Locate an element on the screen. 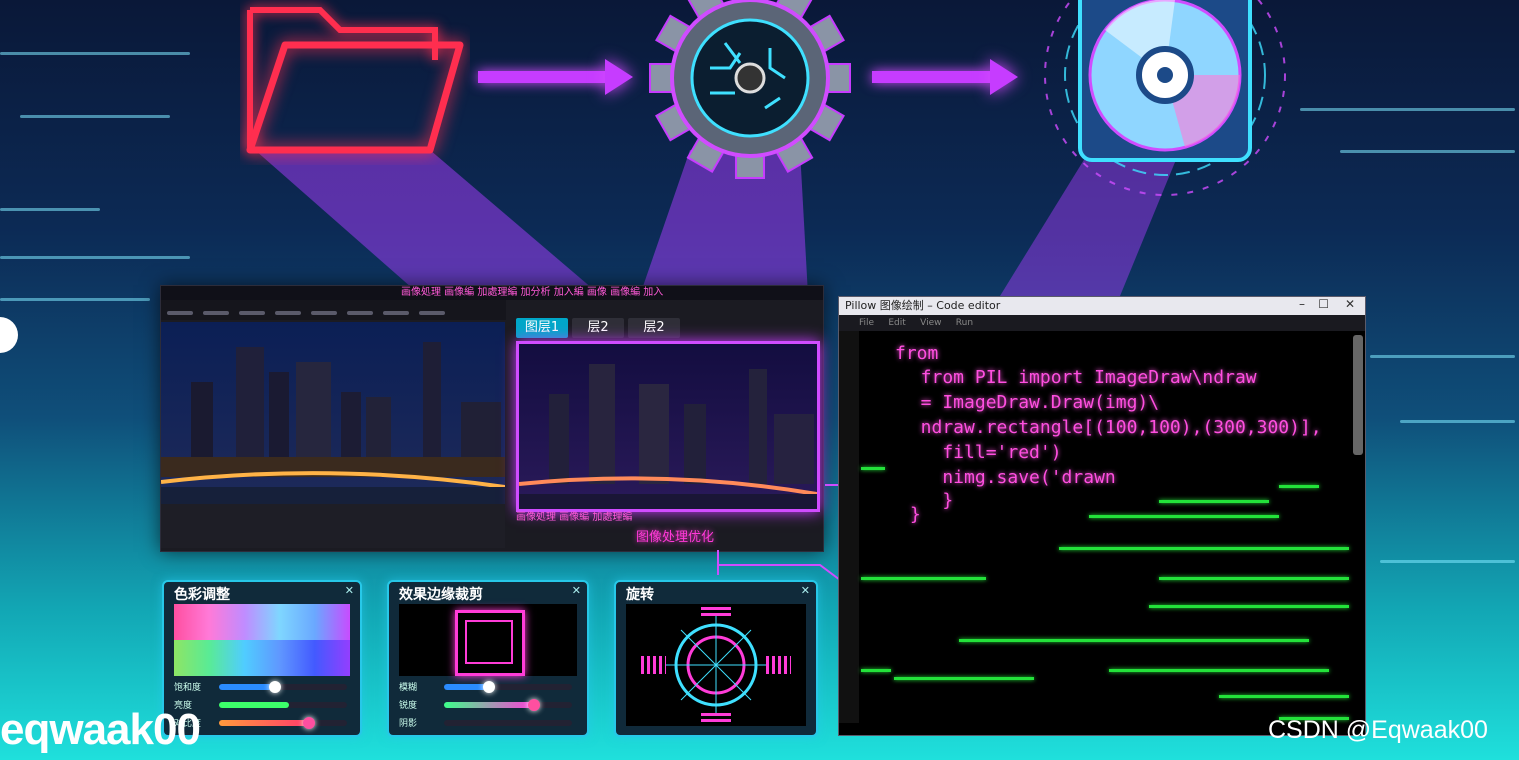 This screenshot has width=1519, height=760. code-line: } is located at coordinates (910, 514).